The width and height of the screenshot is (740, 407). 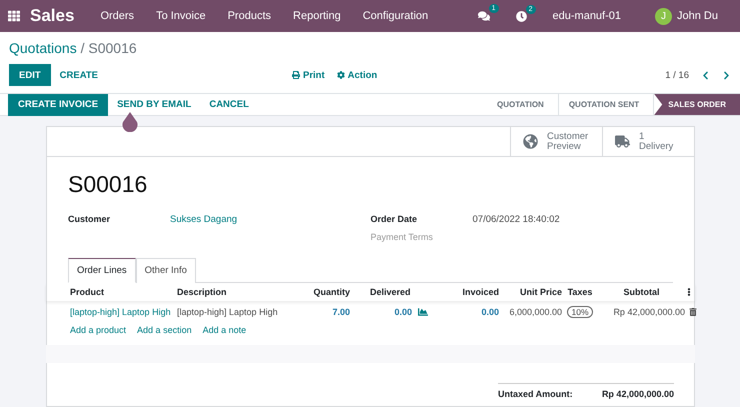 I want to click on primary-button: CREATE INVOICE, so click(x=58, y=105).